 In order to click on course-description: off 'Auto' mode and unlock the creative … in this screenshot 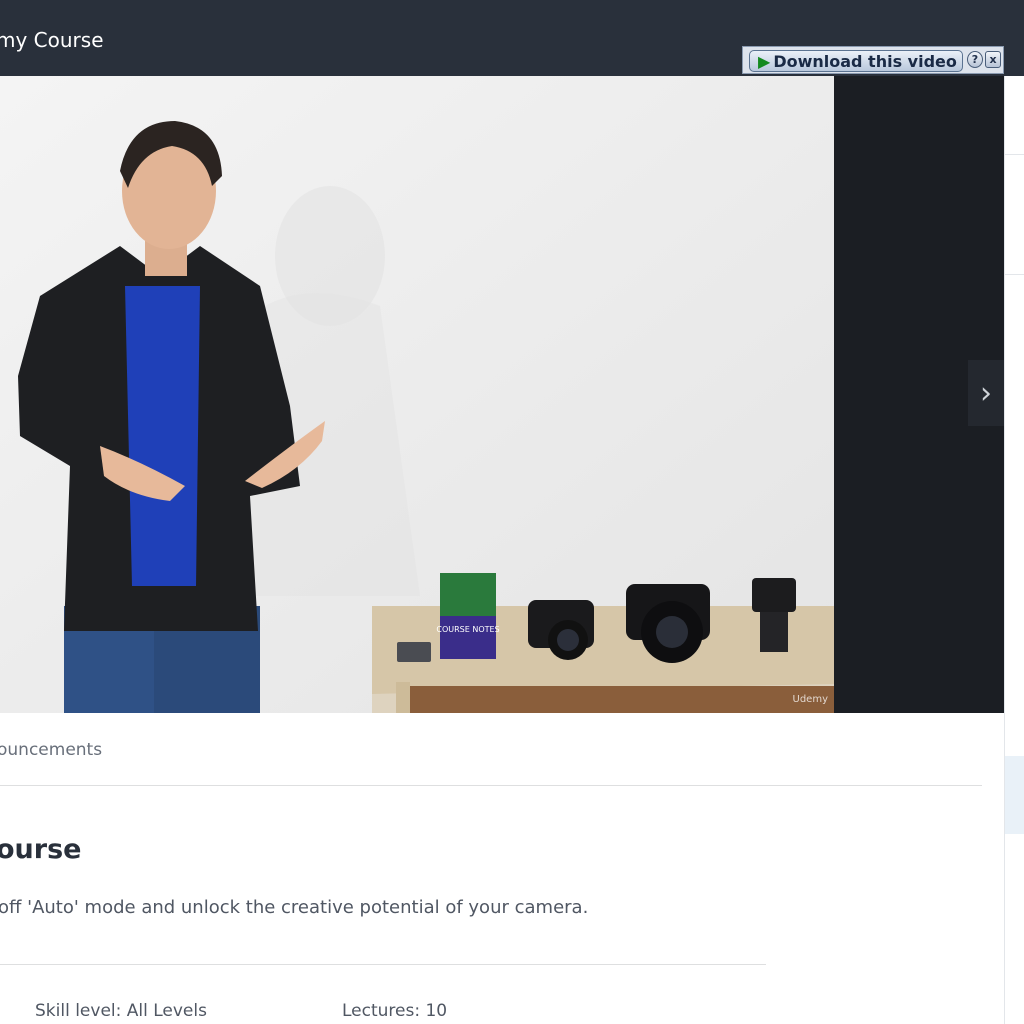, I will do `click(294, 907)`.